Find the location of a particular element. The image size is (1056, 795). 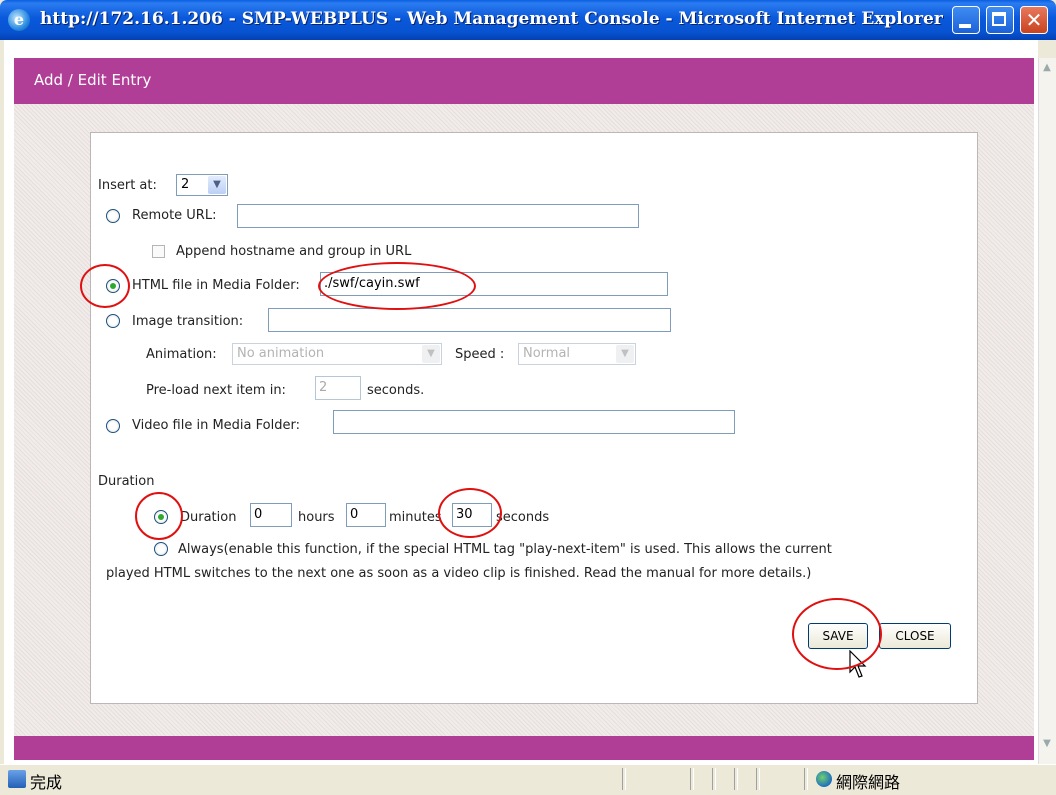

close-window-button: ✕ is located at coordinates (1034, 20).